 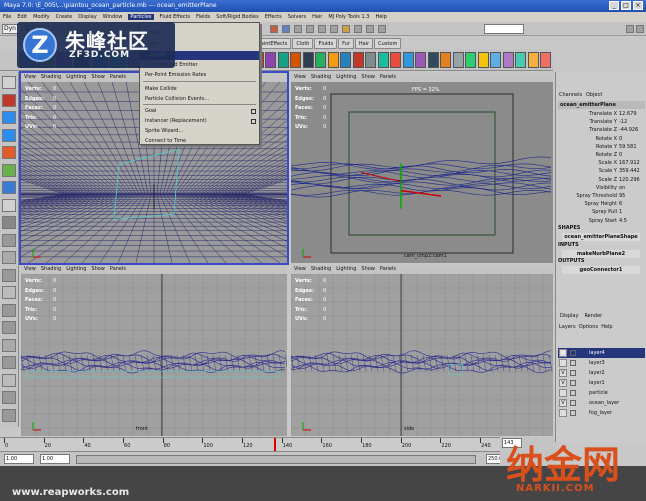 What do you see at coordinates (601, 114) in the screenshot?
I see `channel-attribute: Translate X 12.679` at bounding box center [601, 114].